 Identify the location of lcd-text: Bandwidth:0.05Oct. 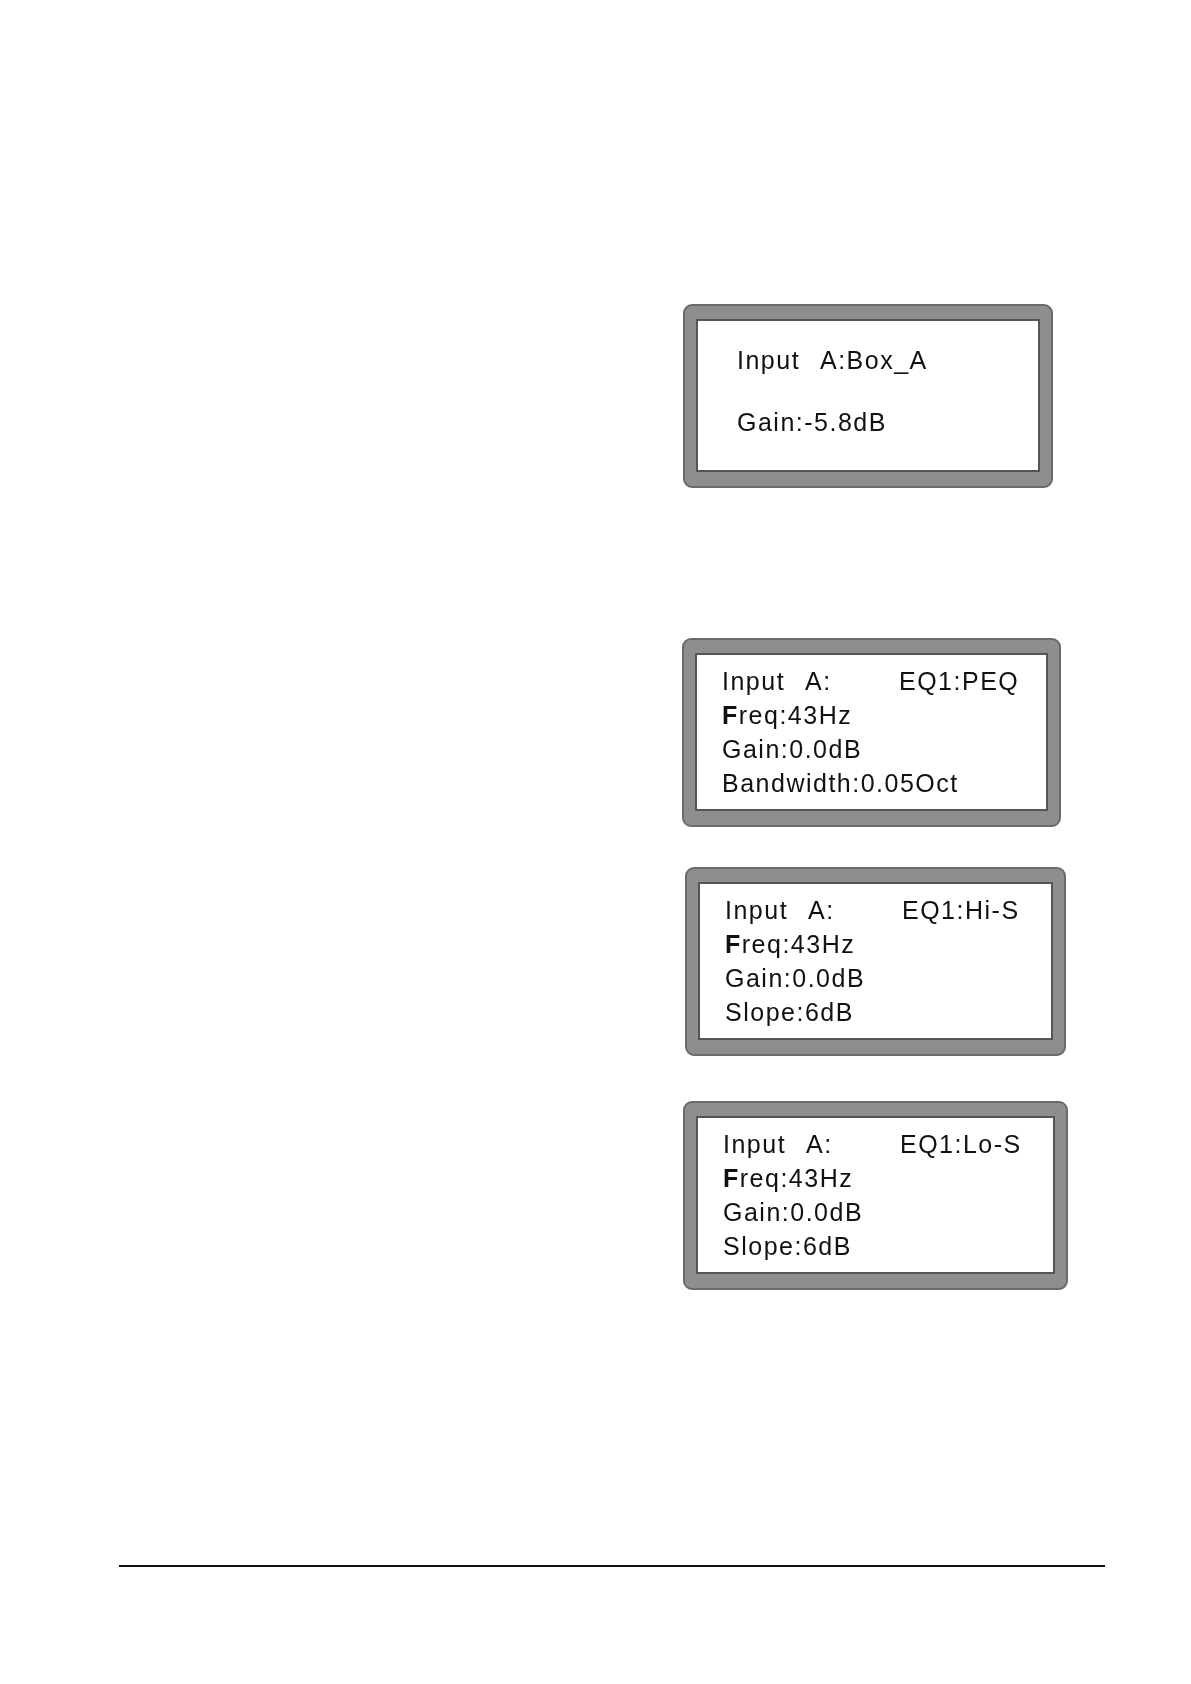
(840, 783).